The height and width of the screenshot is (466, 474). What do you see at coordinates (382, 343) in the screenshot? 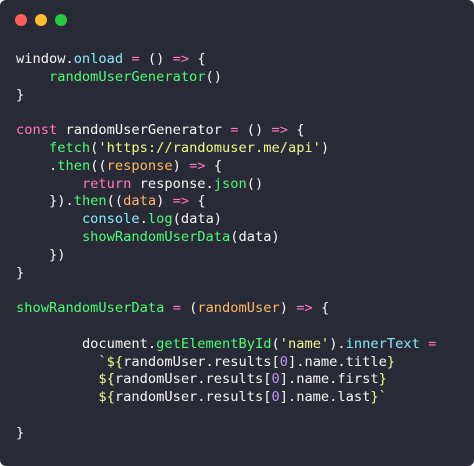
I see `code-token-property: innerText` at bounding box center [382, 343].